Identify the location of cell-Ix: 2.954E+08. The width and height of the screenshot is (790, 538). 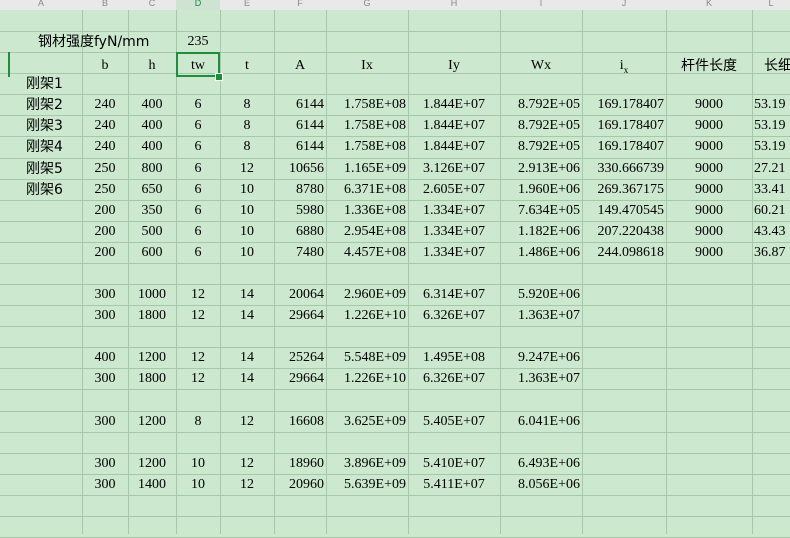
(367, 231).